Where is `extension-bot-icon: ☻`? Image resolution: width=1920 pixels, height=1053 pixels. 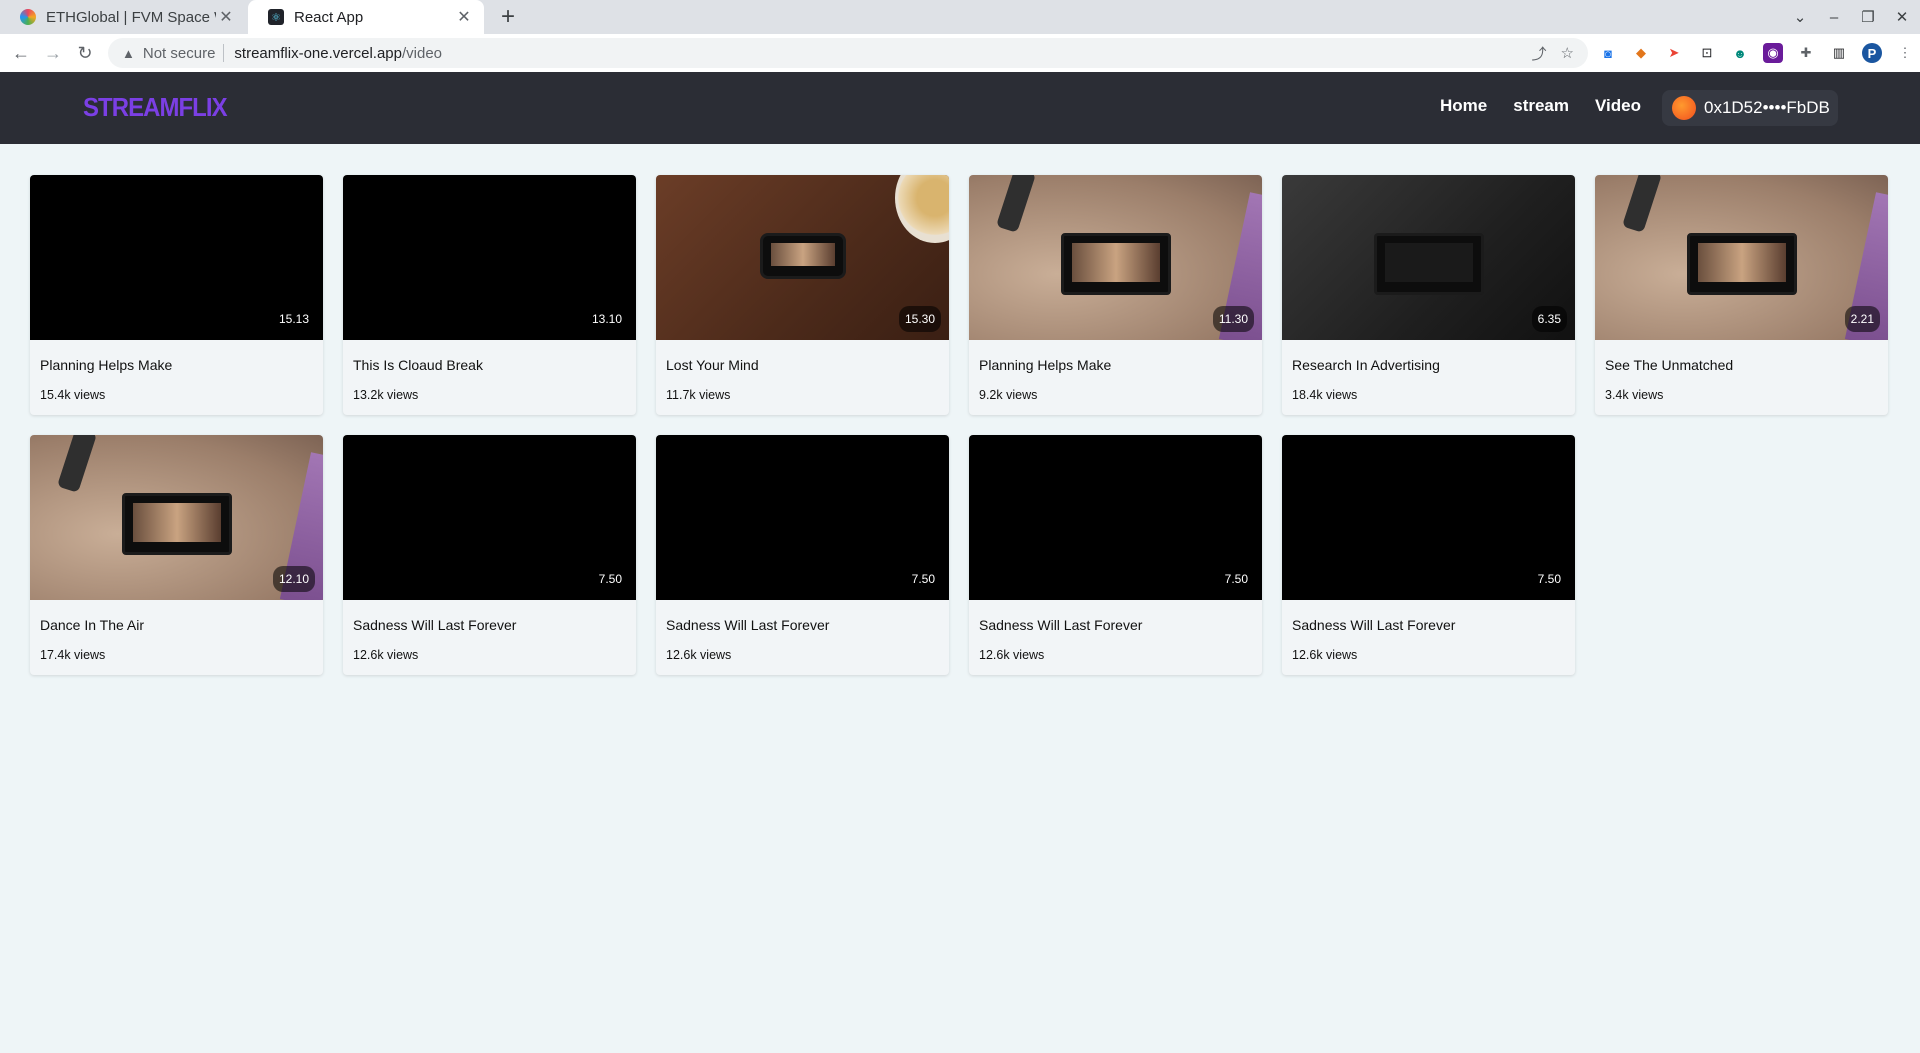 extension-bot-icon: ☻ is located at coordinates (1740, 53).